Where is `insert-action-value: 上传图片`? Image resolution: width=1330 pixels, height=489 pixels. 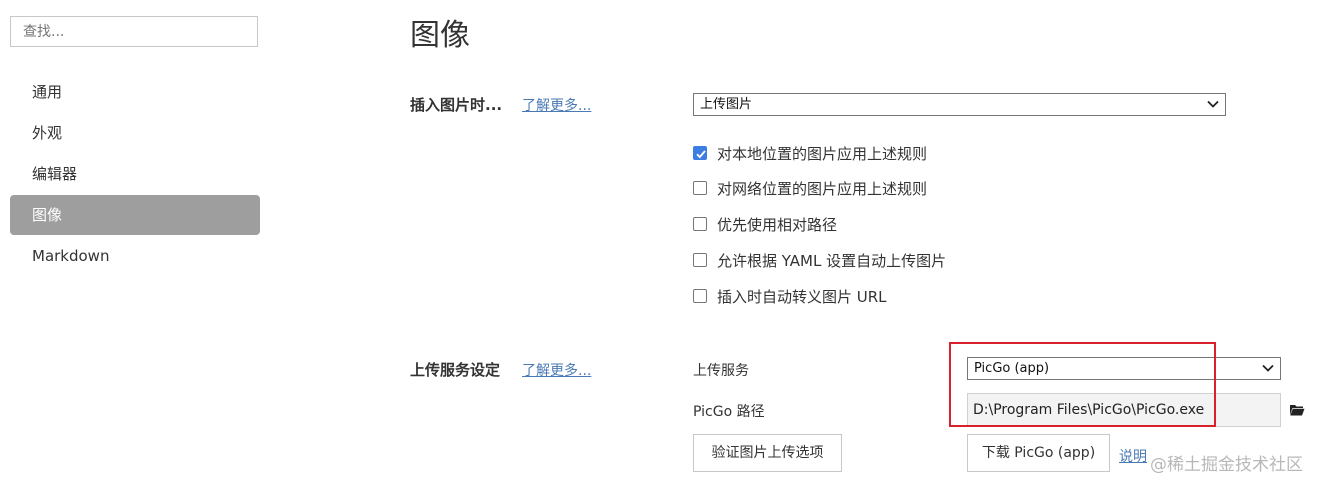 insert-action-value: 上传图片 is located at coordinates (726, 104).